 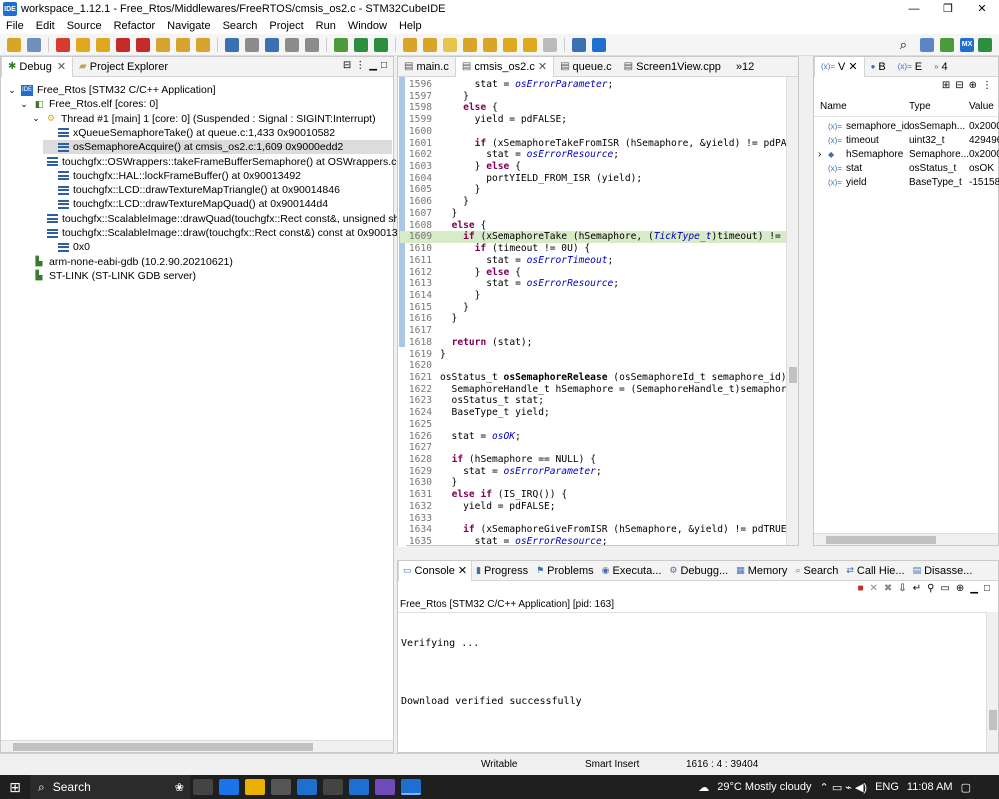 I want to click on code-line: 1615 }, so click(x=594, y=308).